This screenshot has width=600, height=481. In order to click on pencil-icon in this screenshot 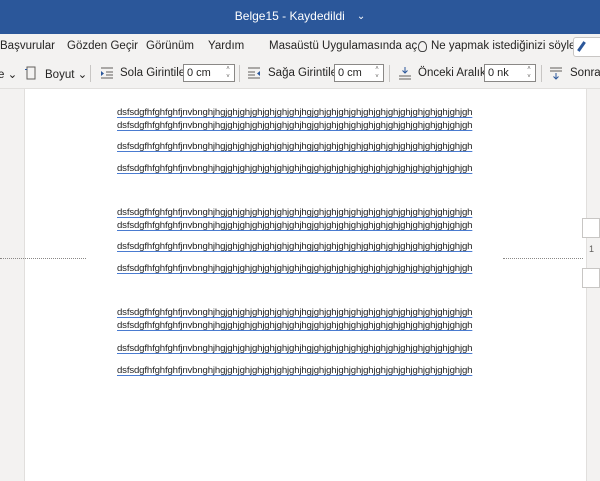, I will do `click(581, 46)`.